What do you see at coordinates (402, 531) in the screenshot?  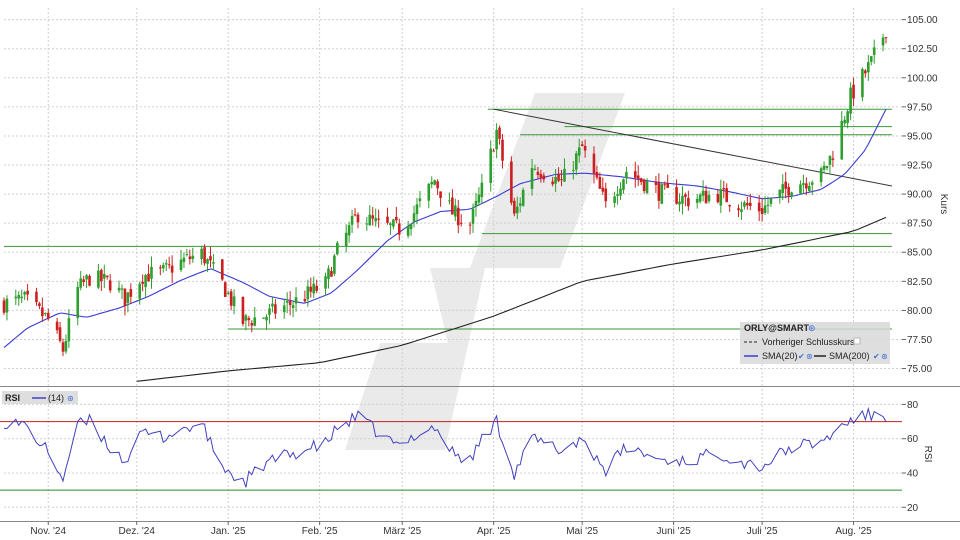 I see `x-tick-label: März '25` at bounding box center [402, 531].